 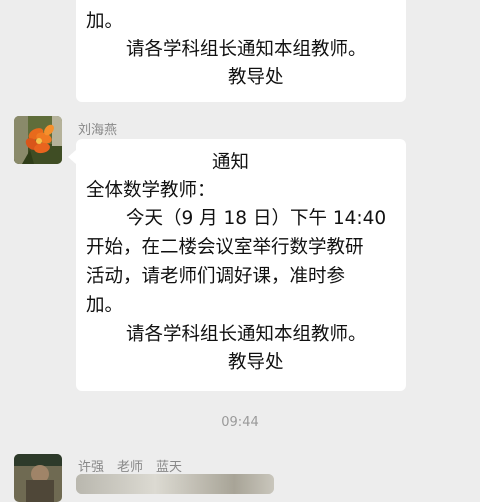 I want to click on message-bubble-next-image, so click(x=175, y=484).